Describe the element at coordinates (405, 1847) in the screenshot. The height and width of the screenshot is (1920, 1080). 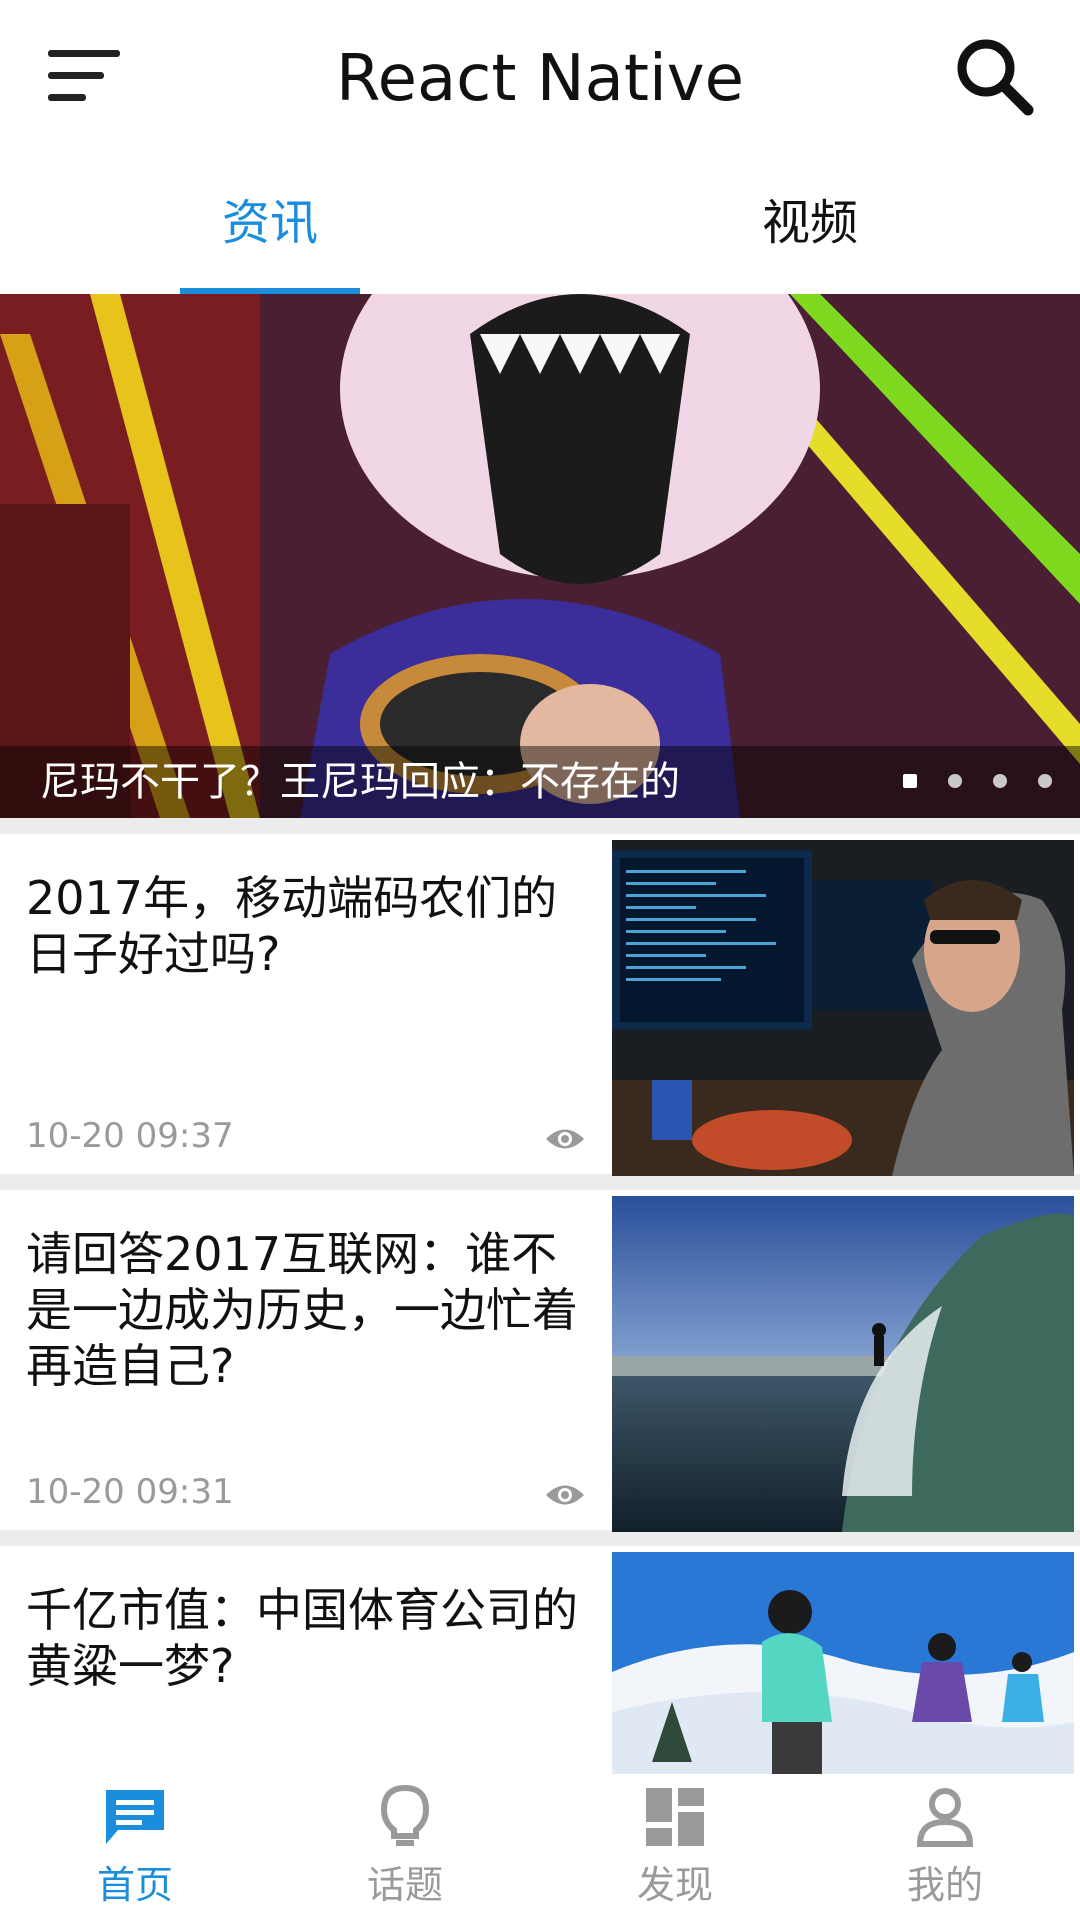
I see `nav-item-topics: 话题` at that location.